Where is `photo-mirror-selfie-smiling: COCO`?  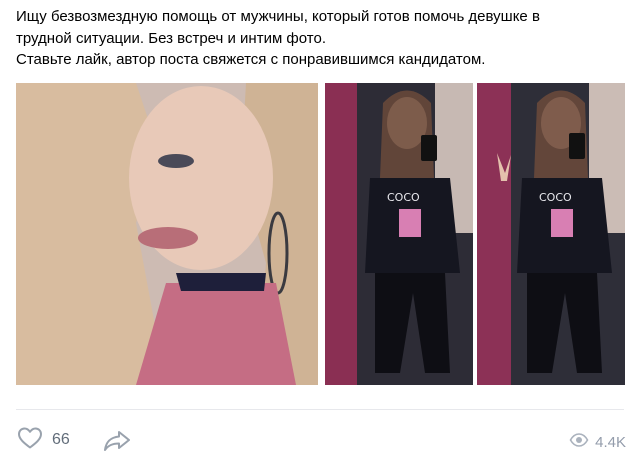 photo-mirror-selfie-smiling: COCO is located at coordinates (399, 234).